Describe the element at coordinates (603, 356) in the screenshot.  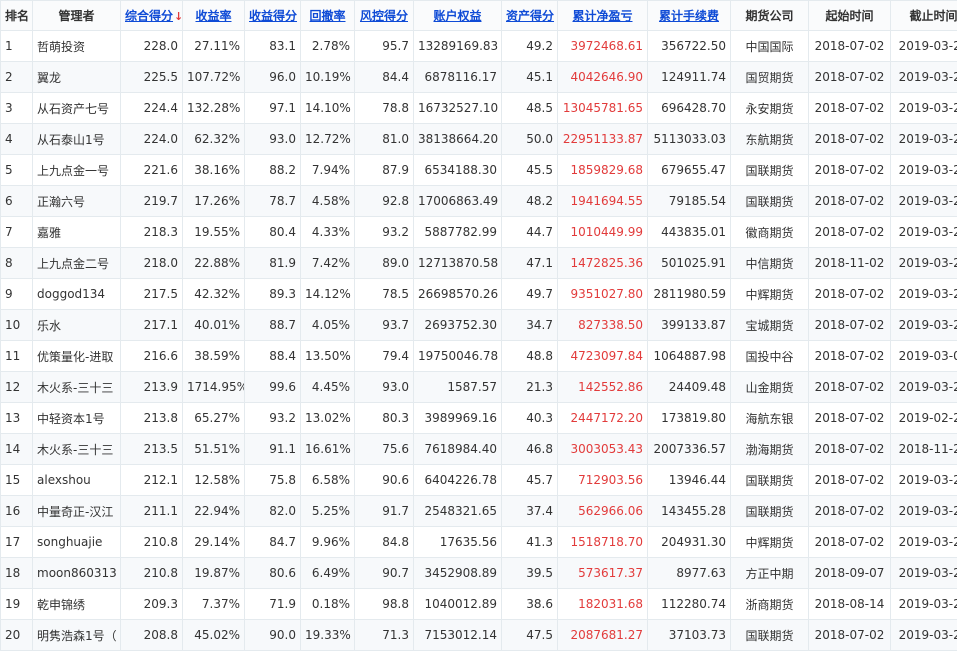
I see `cell-net-pnl: 4723097.84` at that location.